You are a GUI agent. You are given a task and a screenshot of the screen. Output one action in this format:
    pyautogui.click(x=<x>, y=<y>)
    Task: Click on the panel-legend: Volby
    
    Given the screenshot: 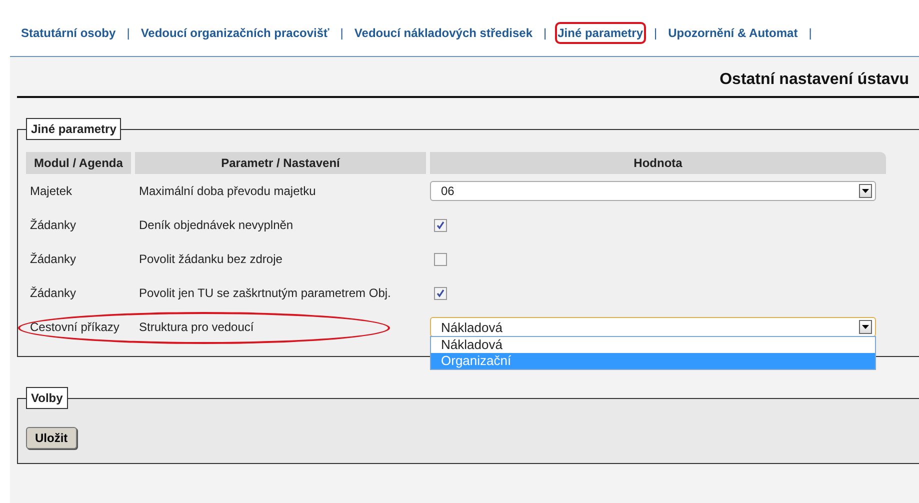 What is the action you would take?
    pyautogui.click(x=47, y=398)
    